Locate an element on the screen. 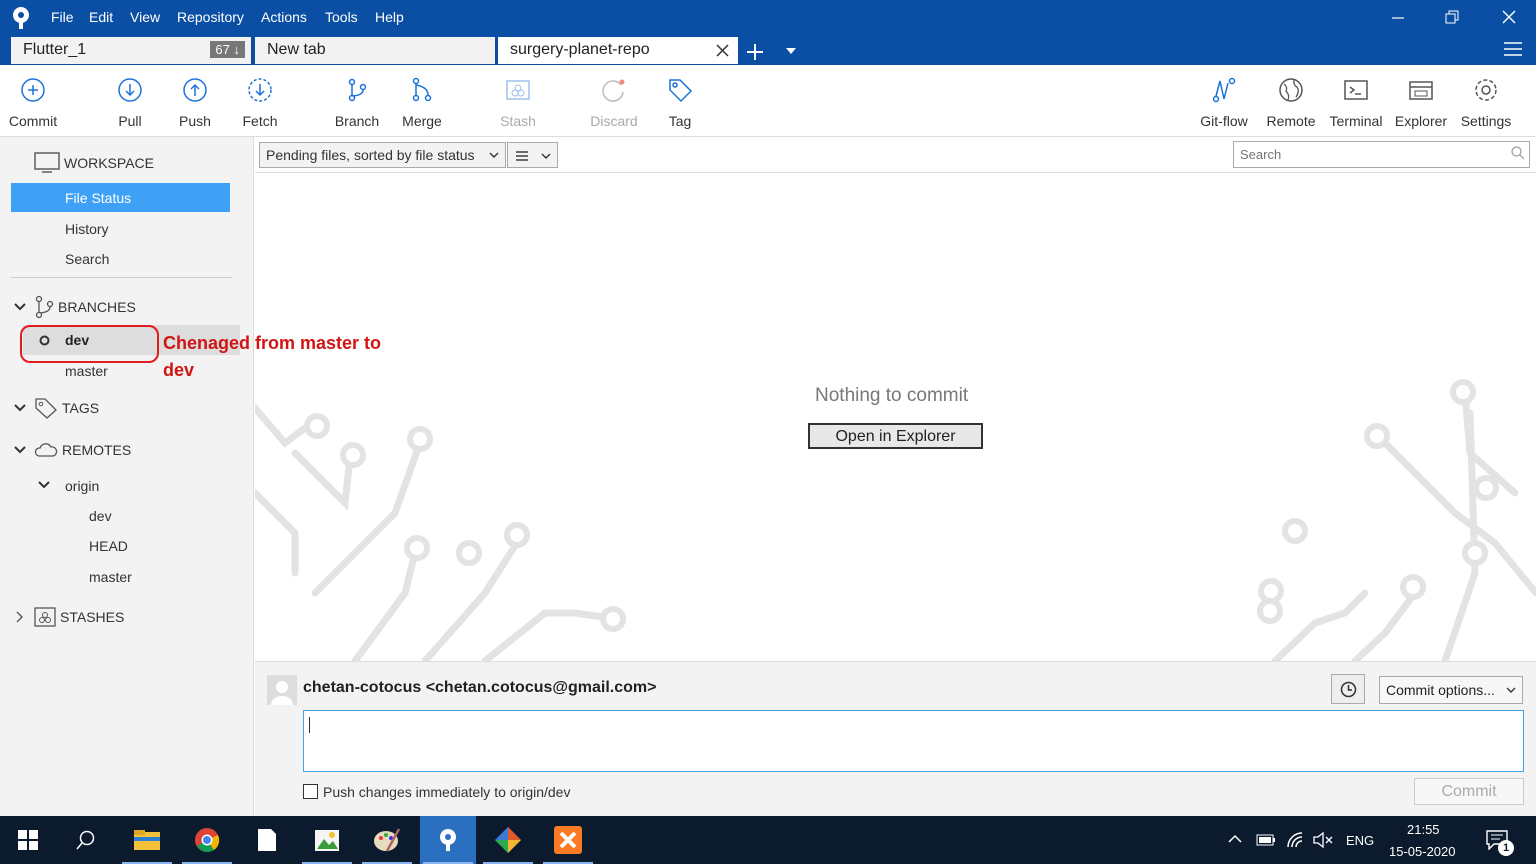  toolbar-label: Terminal is located at coordinates (1356, 121).